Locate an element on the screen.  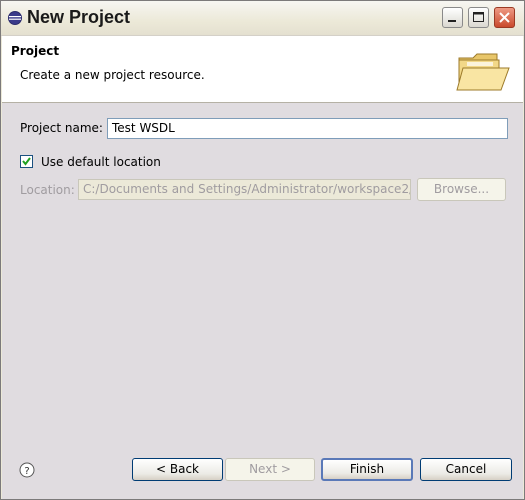
minimize-icon is located at coordinates (452, 21).